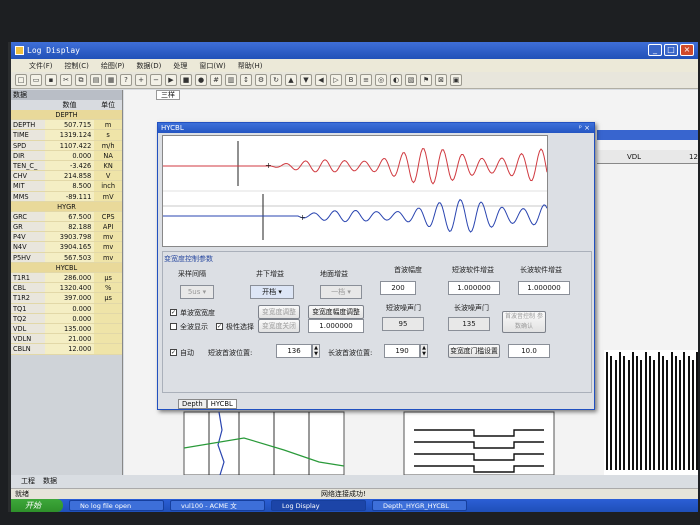 This screenshot has height=525, width=700. Describe the element at coordinates (66, 176) in the screenshot. I see `data-row: CHV 214.858 V` at that location.